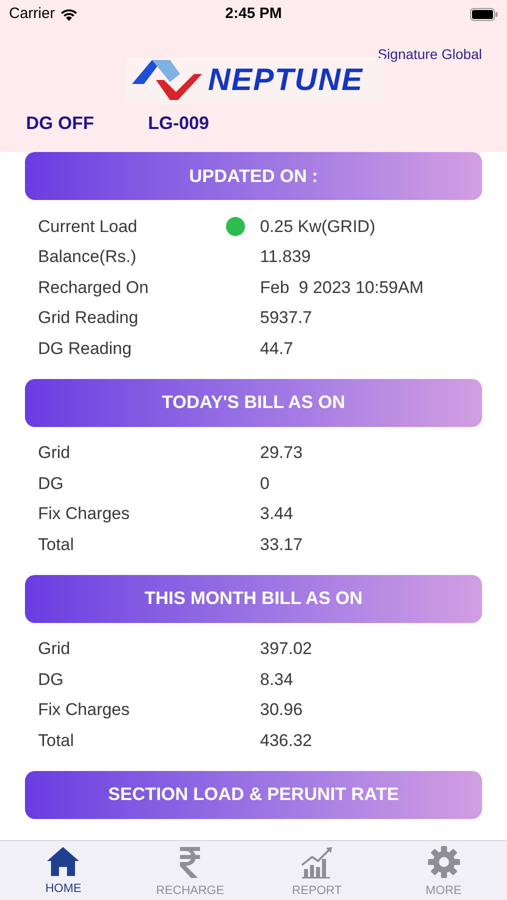  What do you see at coordinates (179, 123) in the screenshot?
I see `meter-id: LG-009` at bounding box center [179, 123].